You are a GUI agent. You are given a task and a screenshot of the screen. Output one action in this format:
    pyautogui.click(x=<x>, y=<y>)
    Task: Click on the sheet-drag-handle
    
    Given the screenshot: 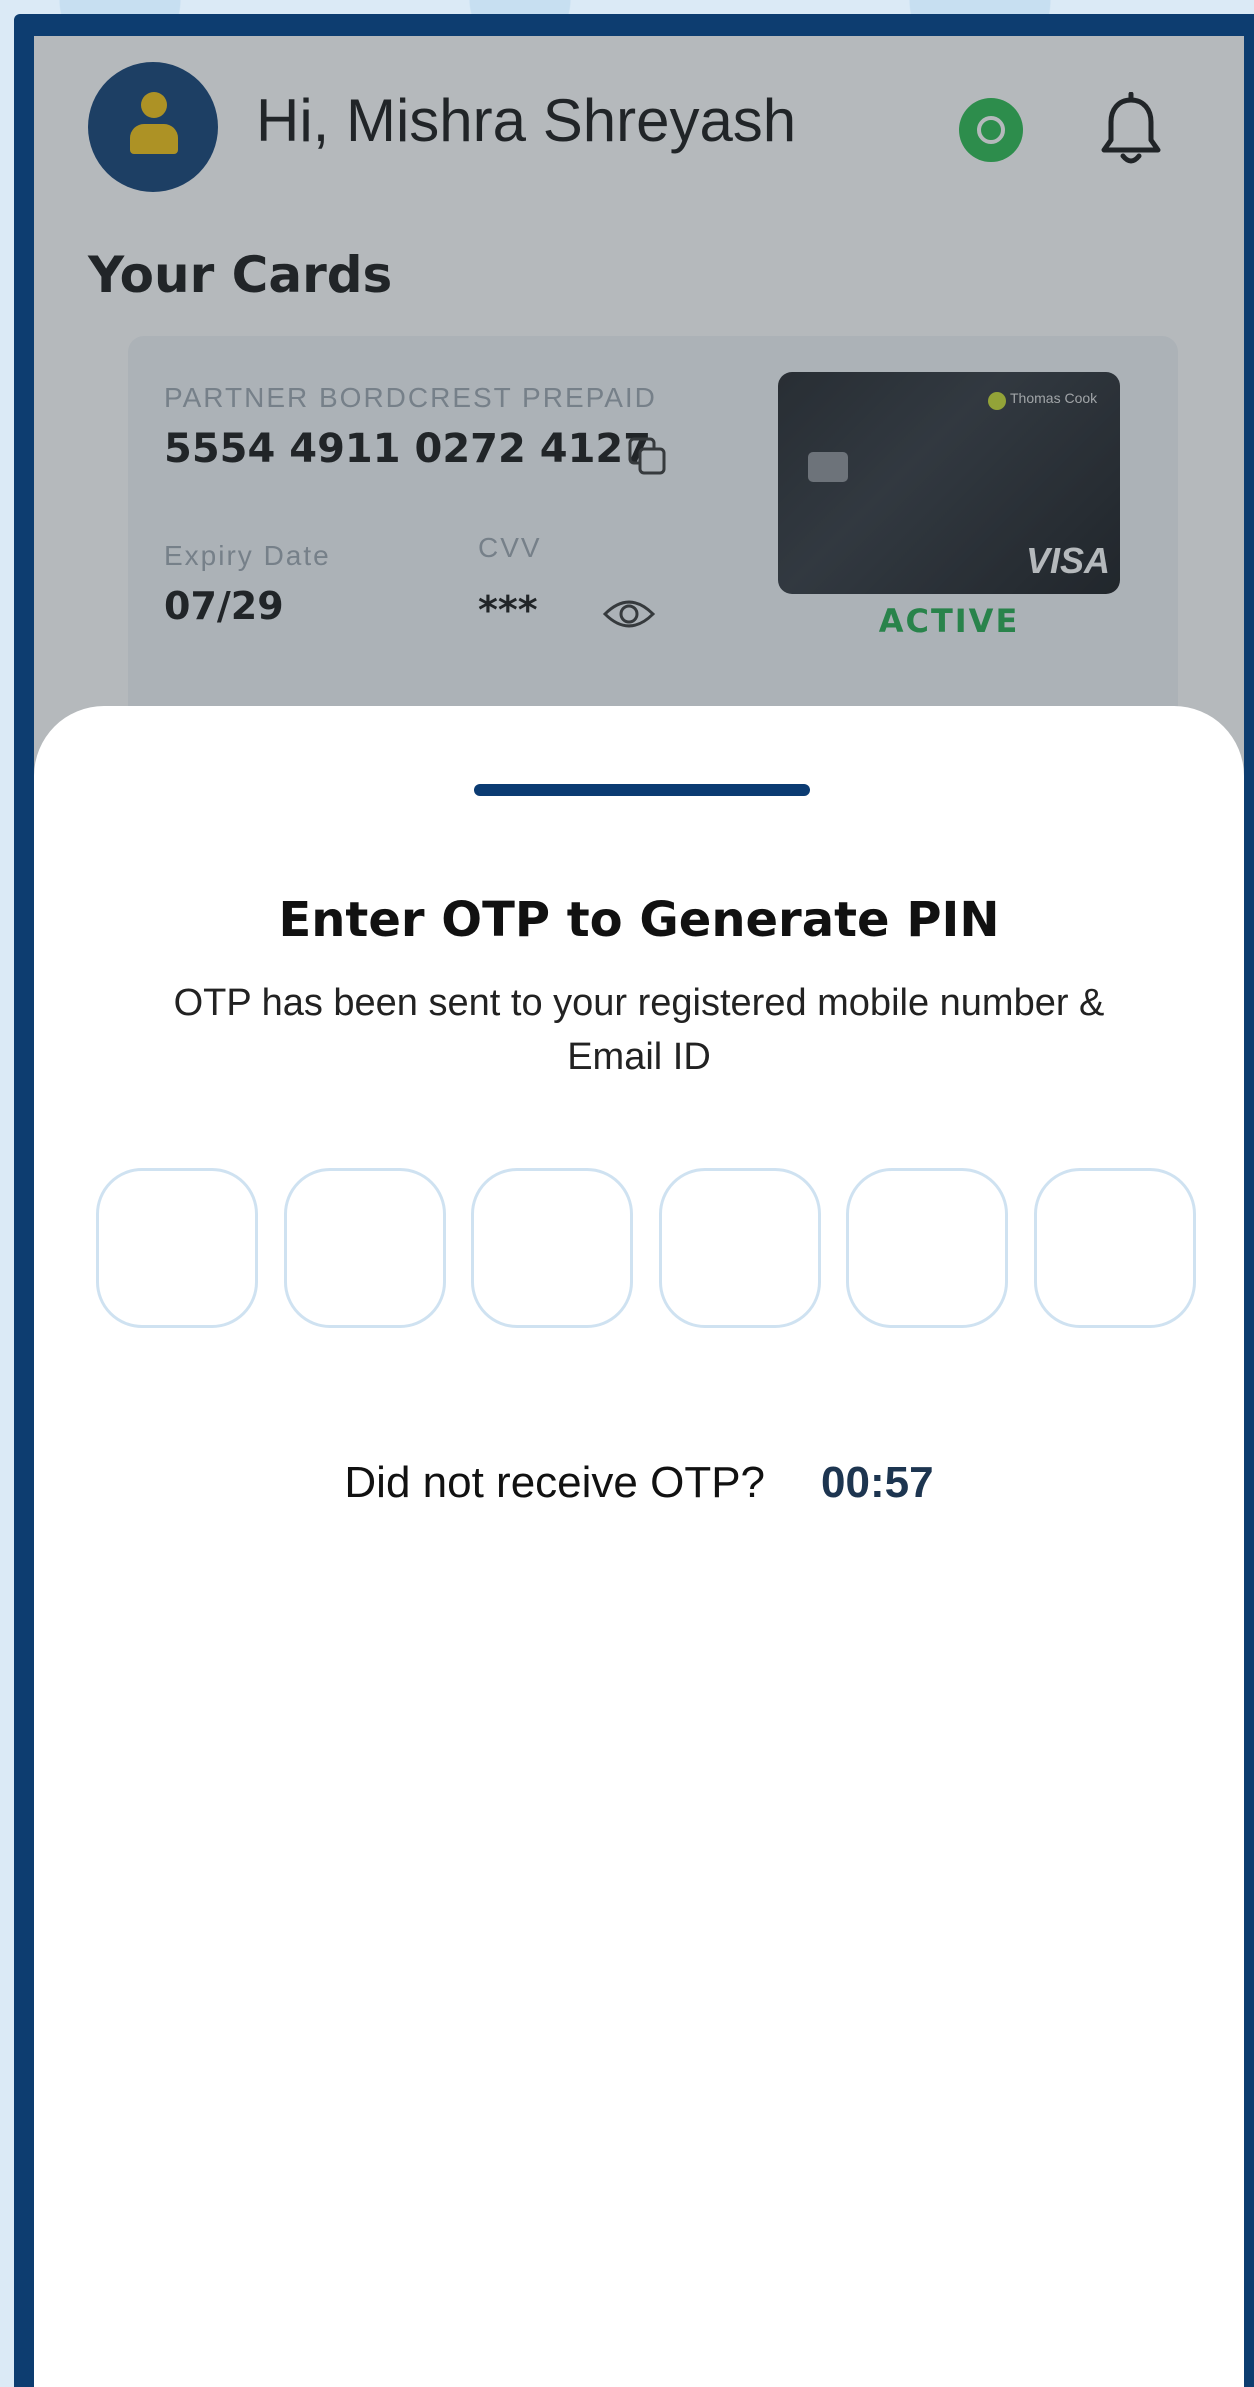 What is the action you would take?
    pyautogui.click(x=642, y=790)
    